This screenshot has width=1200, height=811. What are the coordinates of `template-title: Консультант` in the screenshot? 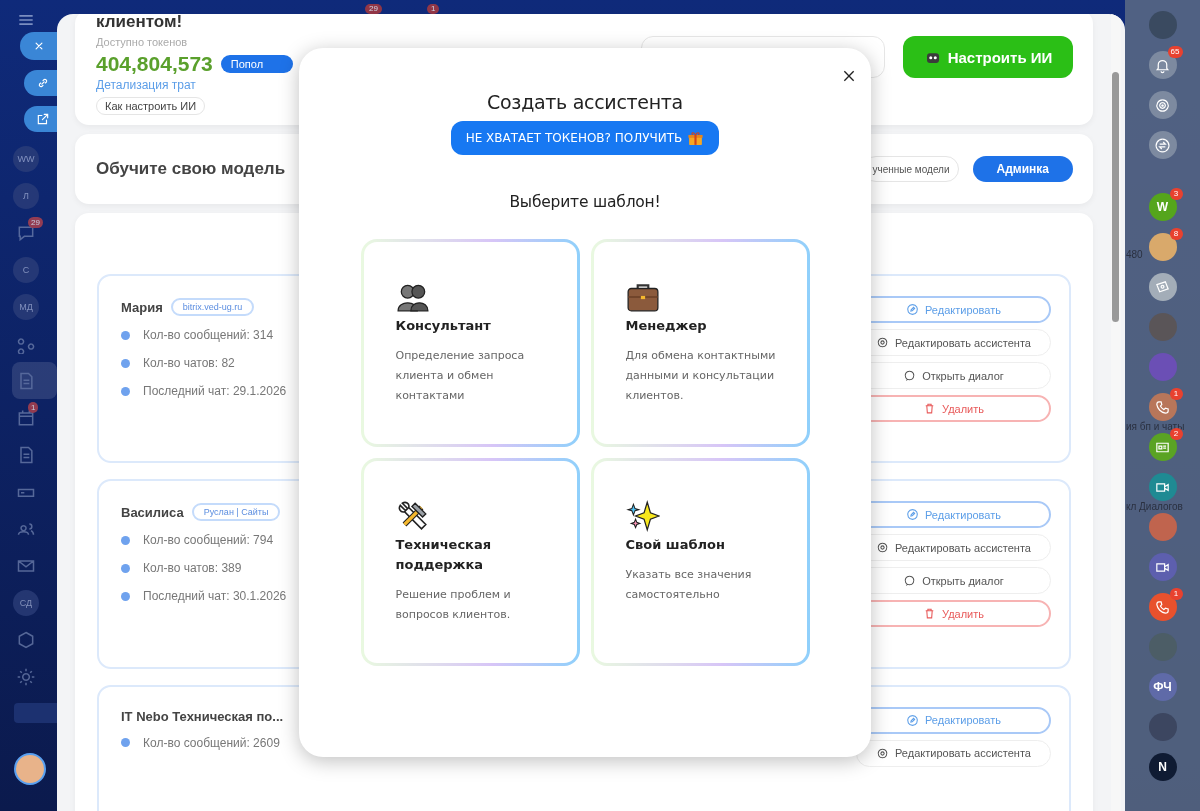 It's located at (443, 326).